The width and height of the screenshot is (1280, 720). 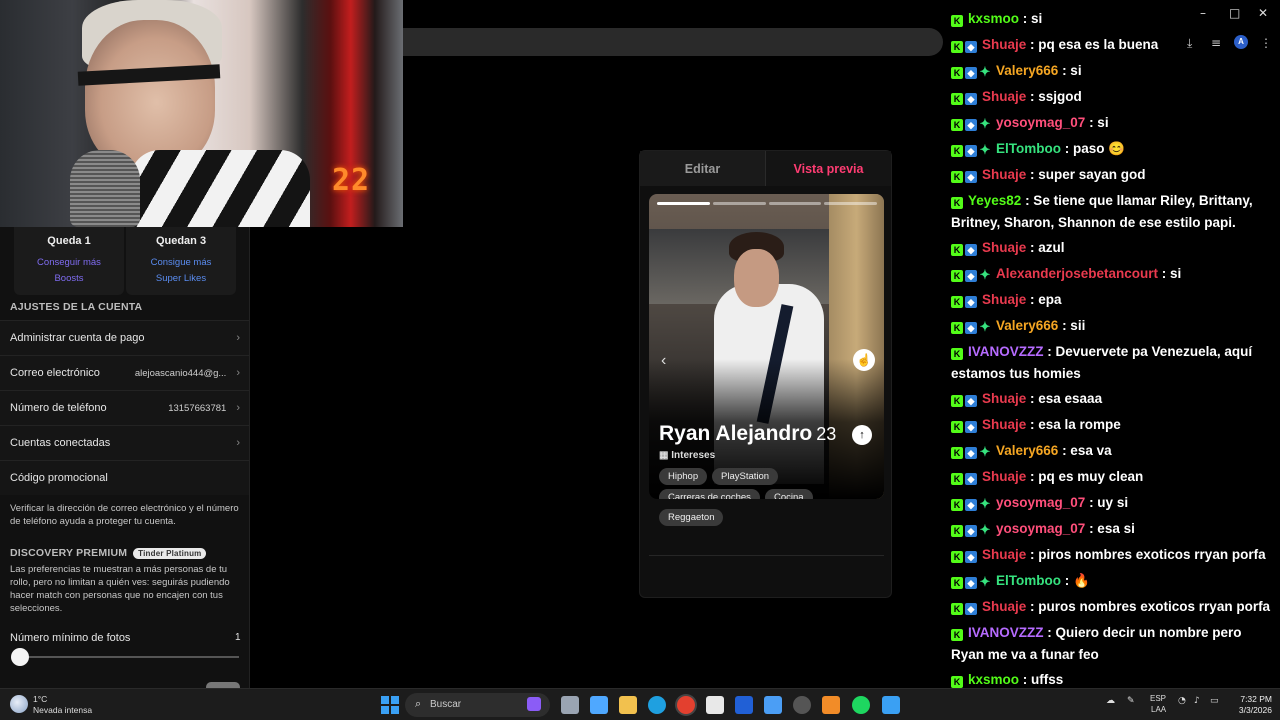 What do you see at coordinates (1131, 701) in the screenshot?
I see `tray-pen-icon: ✎` at bounding box center [1131, 701].